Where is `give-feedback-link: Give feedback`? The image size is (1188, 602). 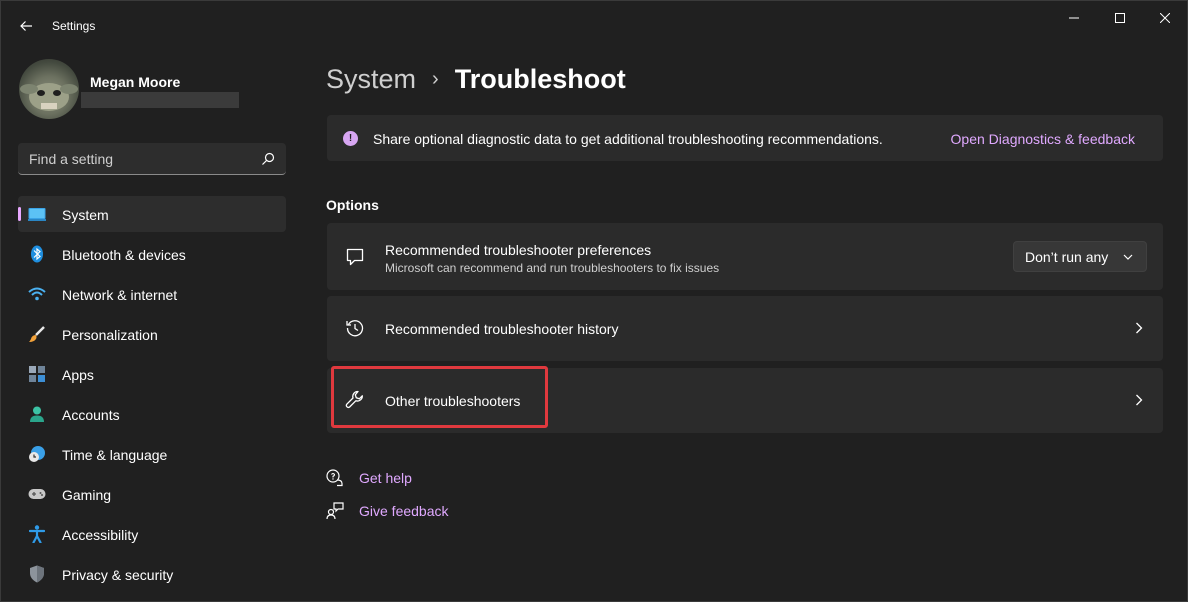 give-feedback-link: Give feedback is located at coordinates (387, 511).